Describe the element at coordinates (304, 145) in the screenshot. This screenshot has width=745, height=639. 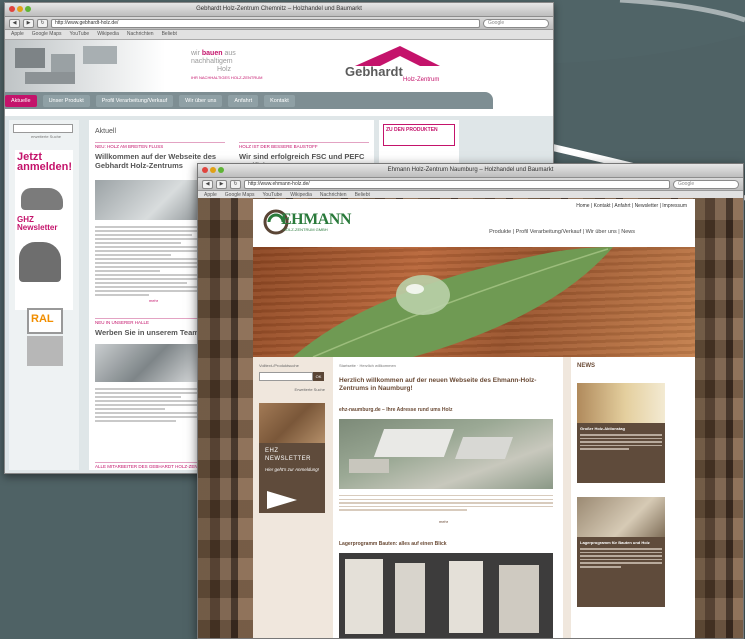
I see `section-label: HOLZ IST DER BESSERE BAUSTOFF` at that location.